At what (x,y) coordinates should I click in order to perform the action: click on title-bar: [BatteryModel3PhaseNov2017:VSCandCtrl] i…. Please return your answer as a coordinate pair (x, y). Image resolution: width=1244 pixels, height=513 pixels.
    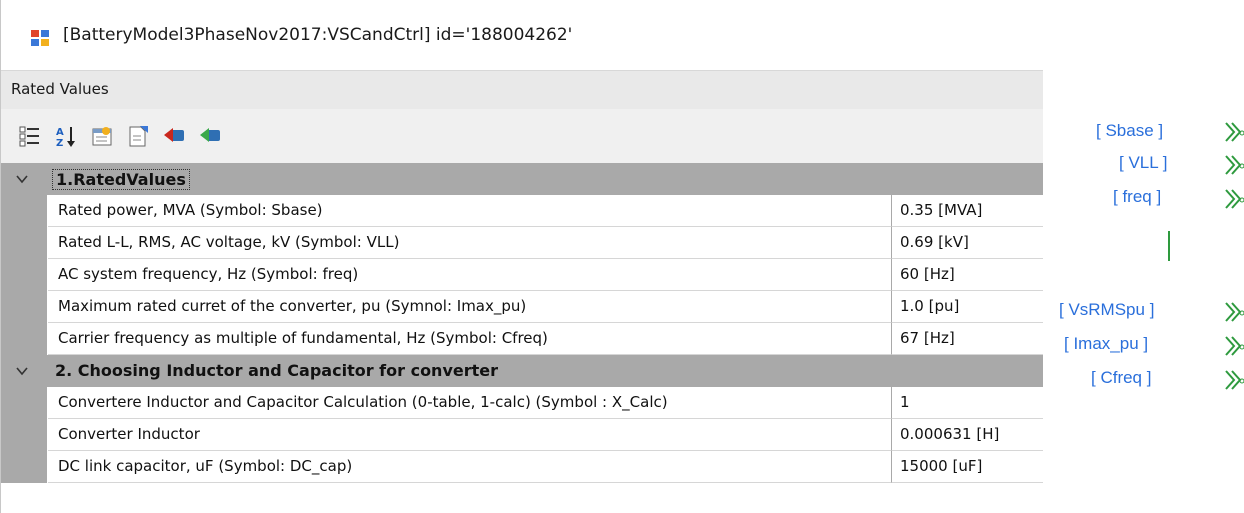
    Looking at the image, I should click on (522, 37).